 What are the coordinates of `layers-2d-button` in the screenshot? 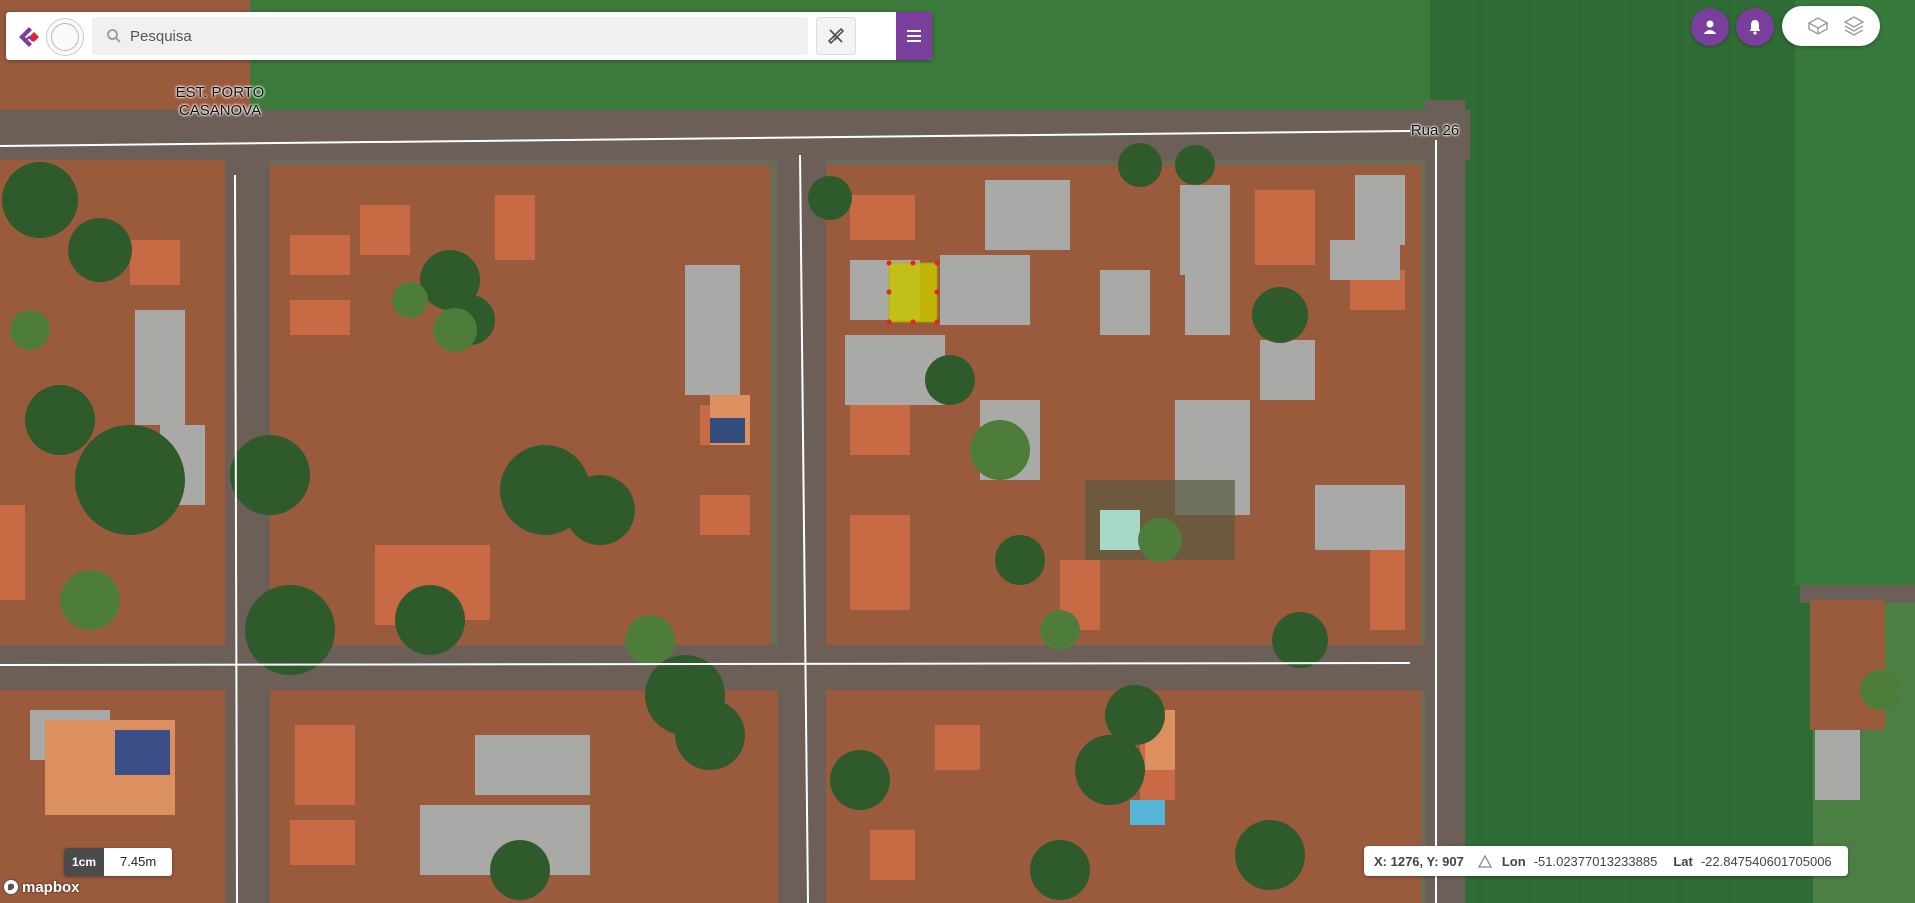 It's located at (1818, 26).